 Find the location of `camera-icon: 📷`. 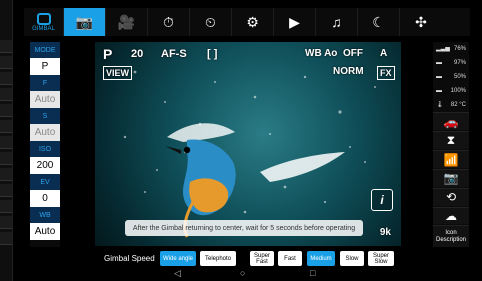

camera-icon: 📷 is located at coordinates (84, 21).